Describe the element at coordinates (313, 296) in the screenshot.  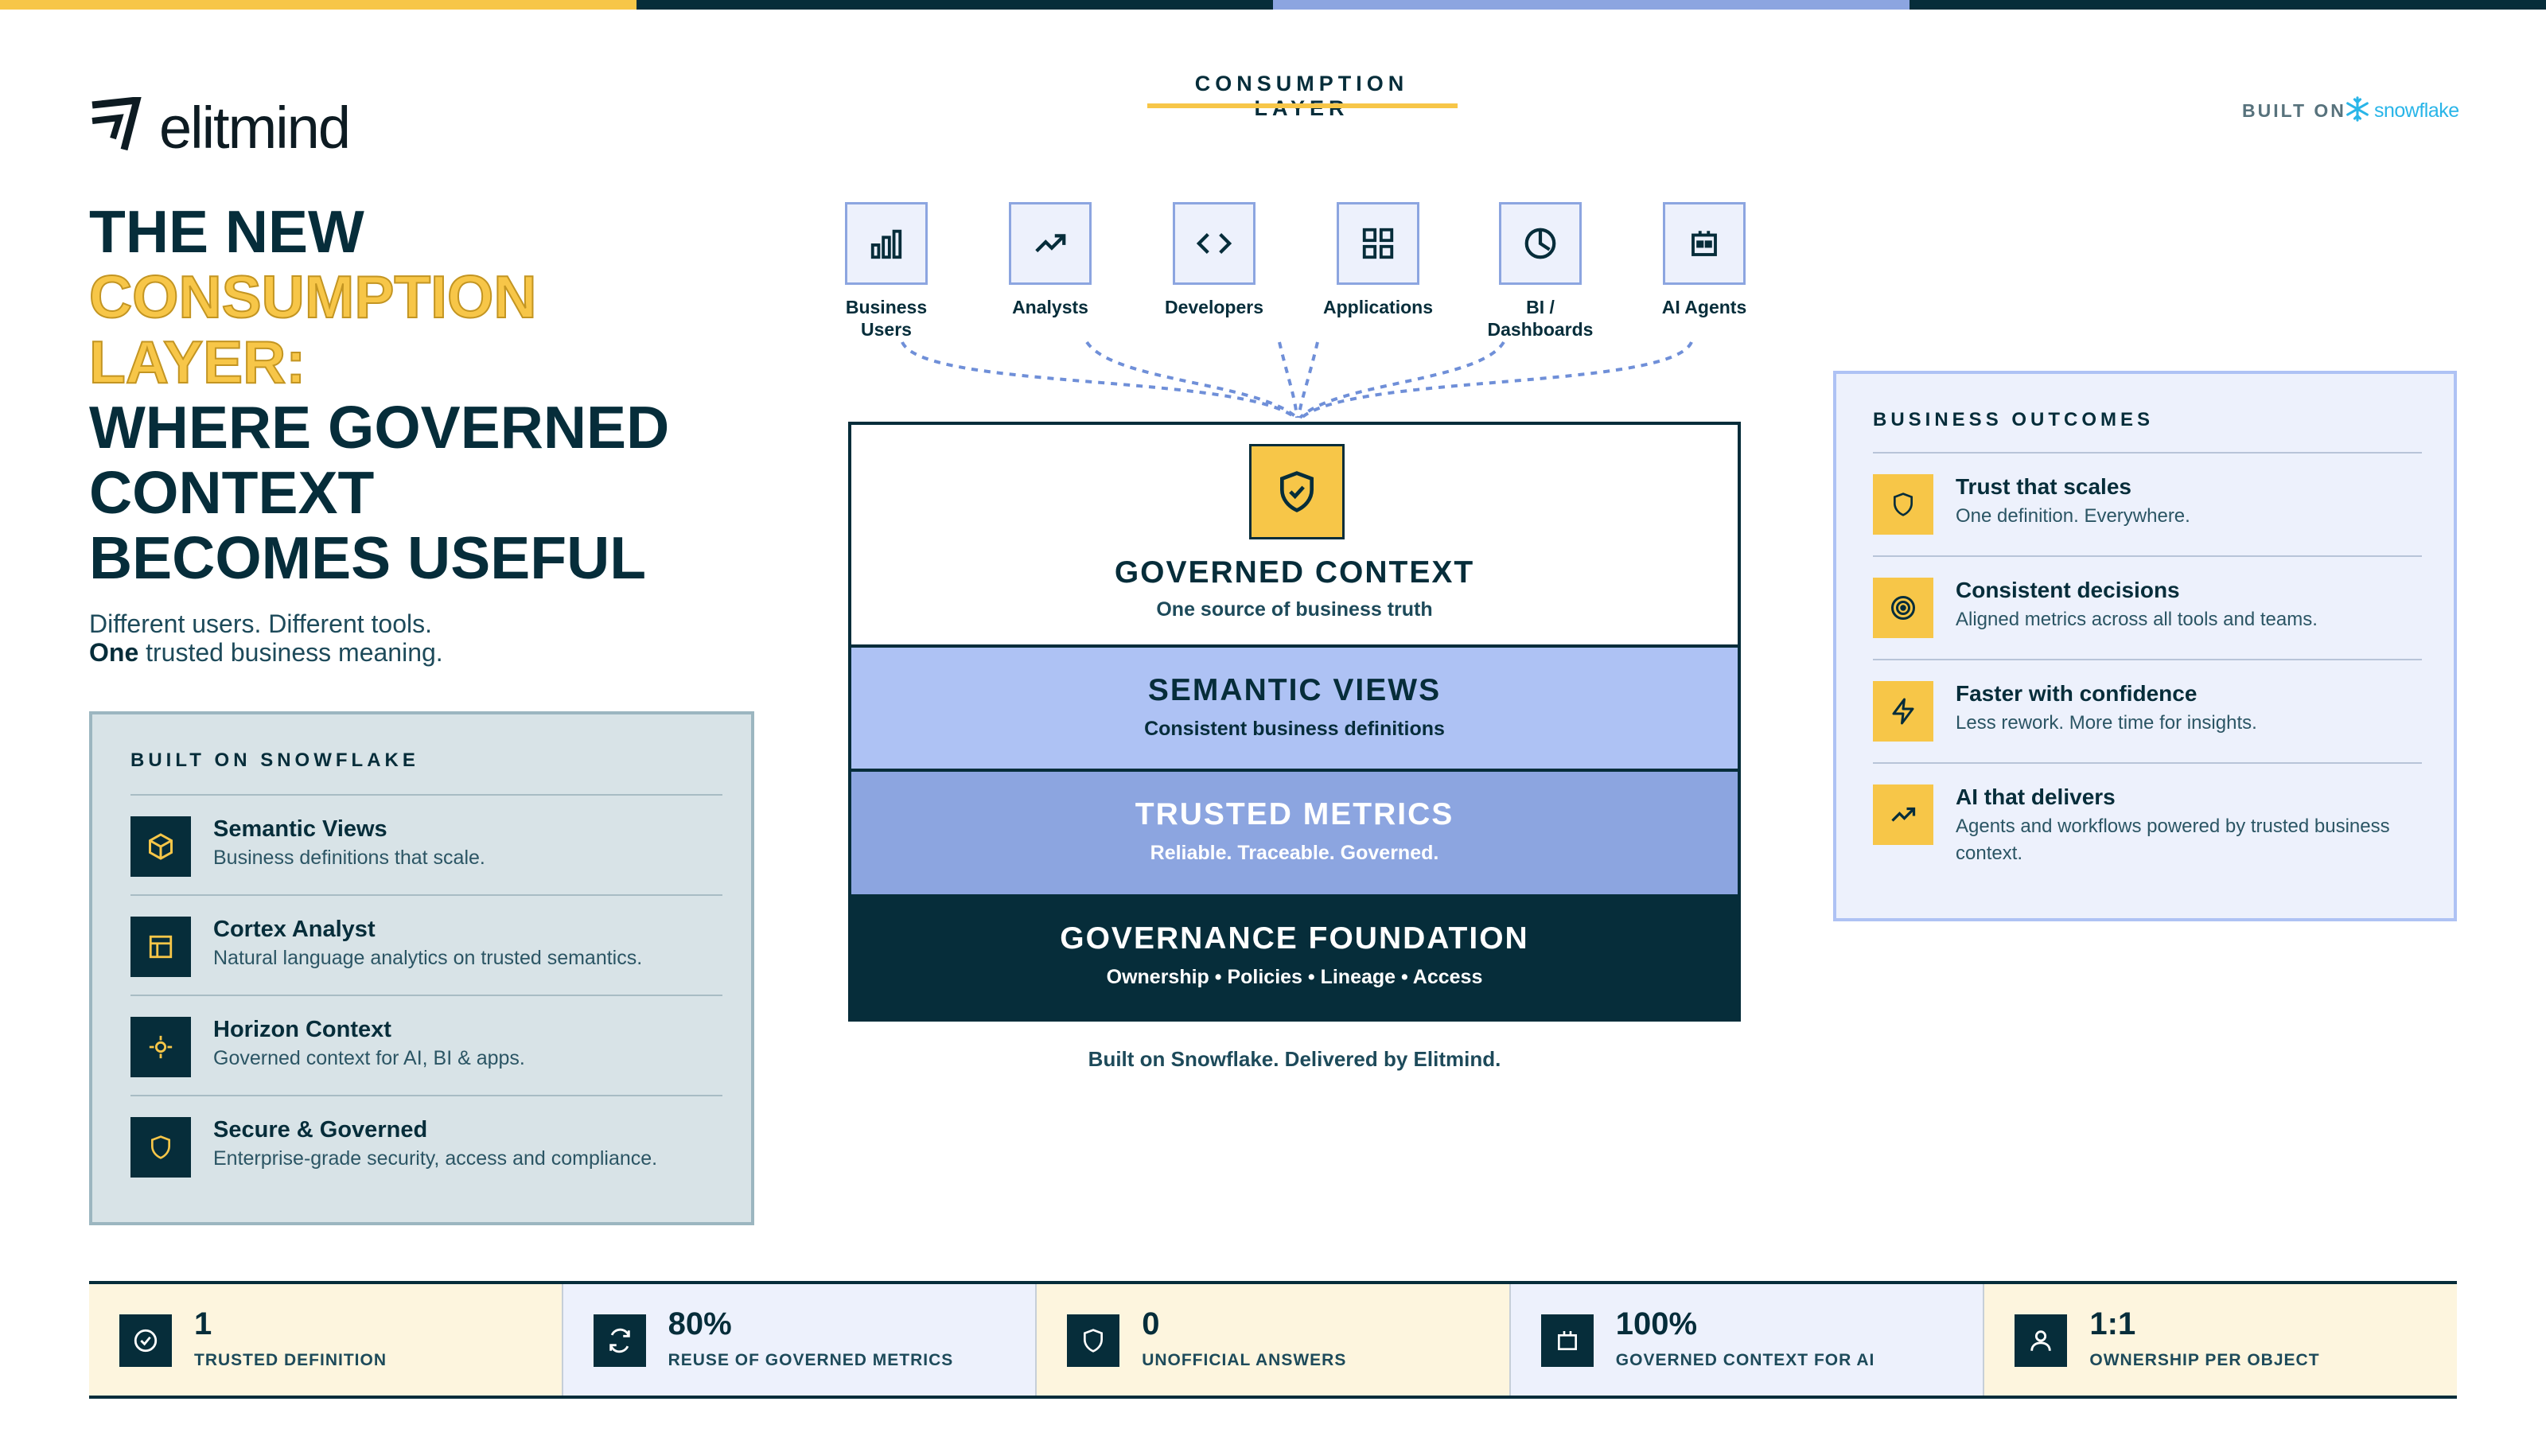
I see `headline-accent-1: CONSUMPTION` at that location.